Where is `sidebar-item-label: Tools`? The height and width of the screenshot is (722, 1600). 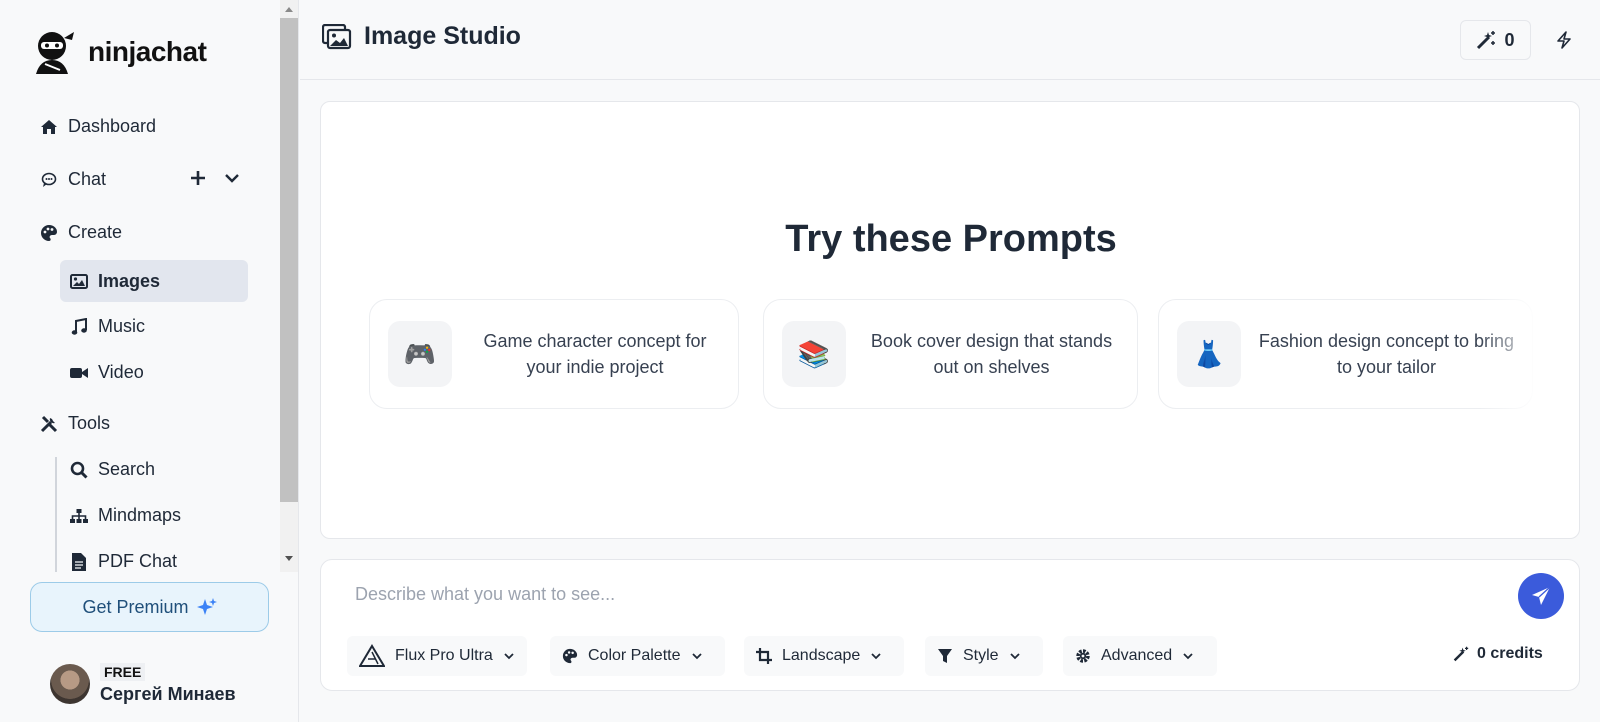 sidebar-item-label: Tools is located at coordinates (89, 423).